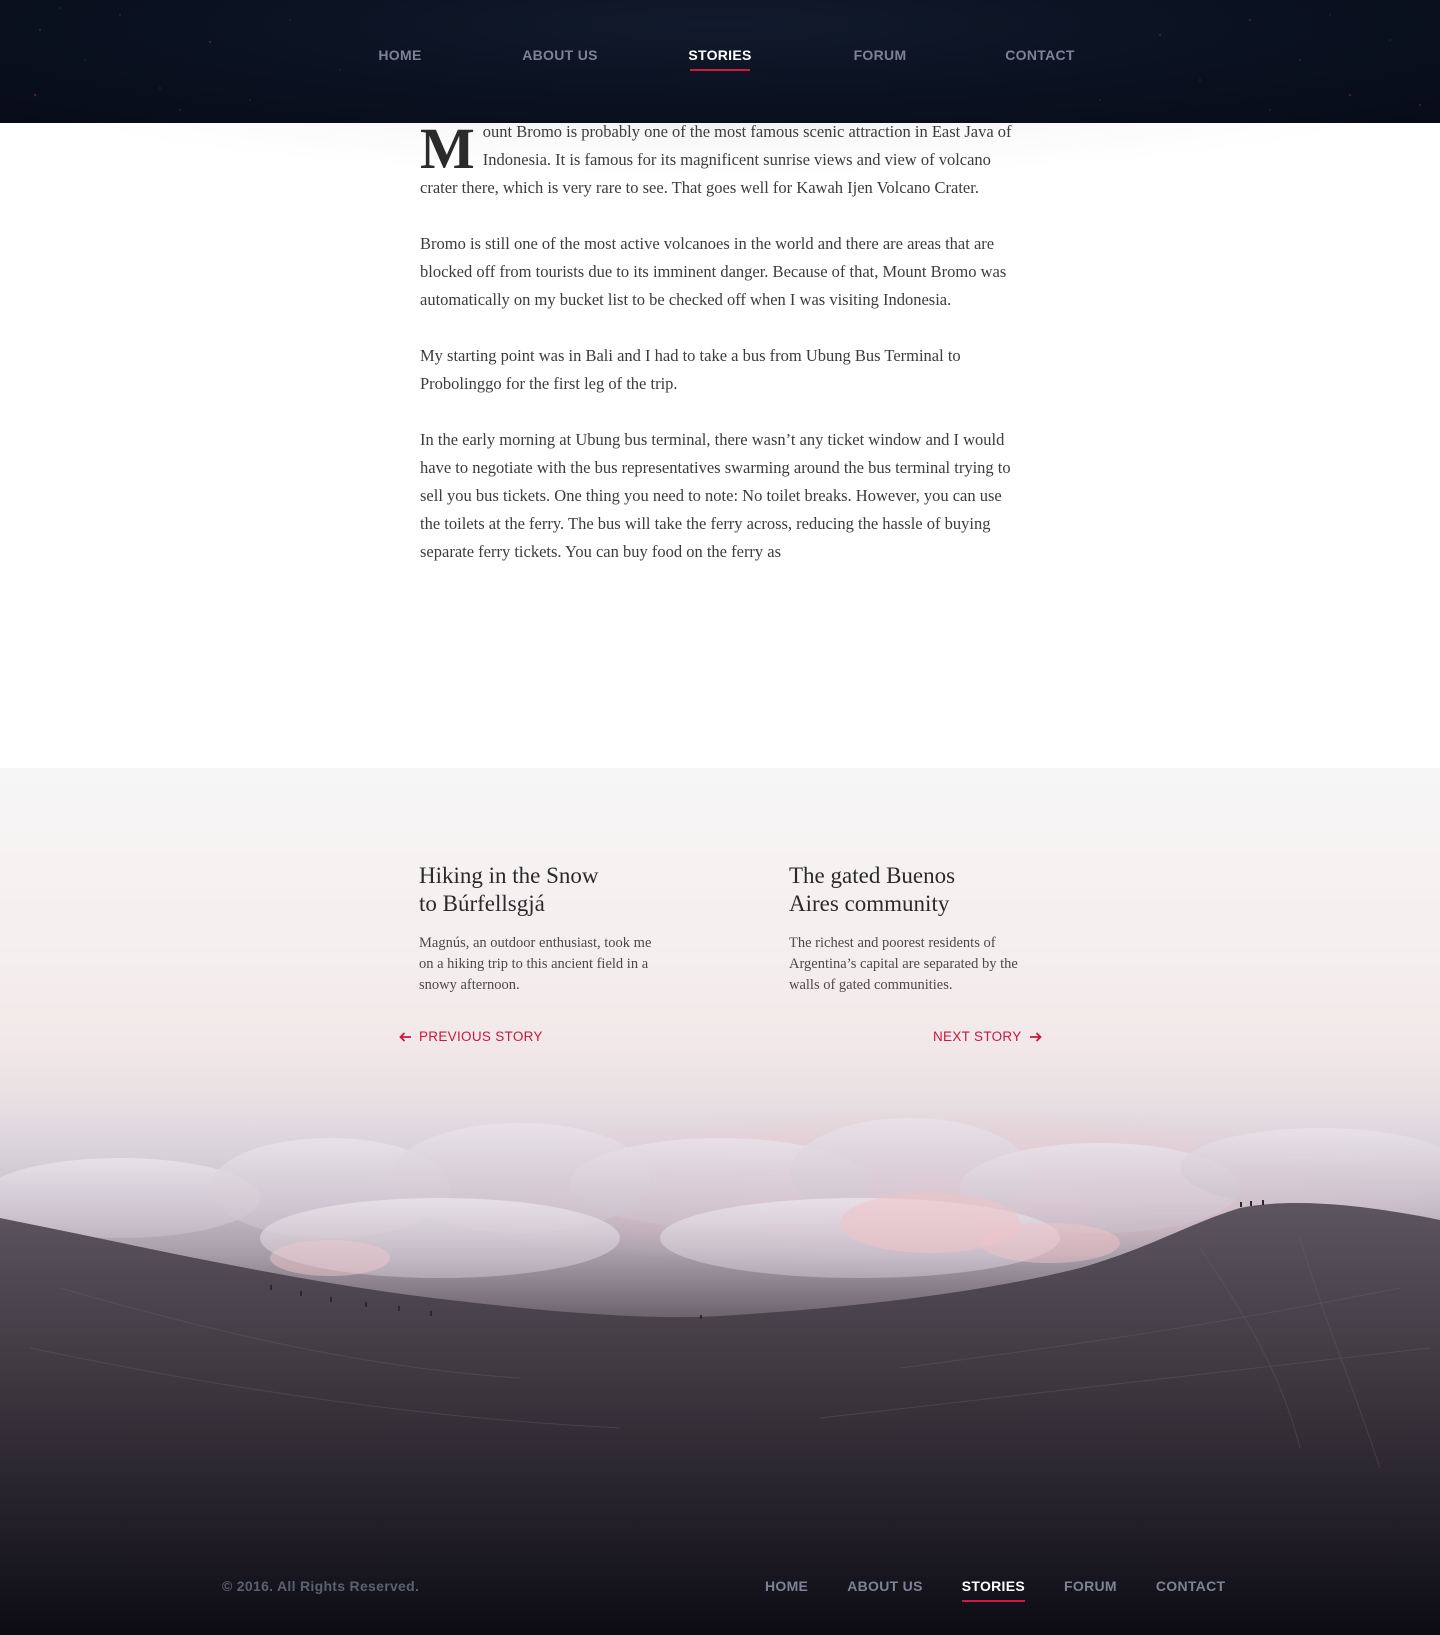 The width and height of the screenshot is (1440, 1635). I want to click on arrow-left-icon, so click(405, 1036).